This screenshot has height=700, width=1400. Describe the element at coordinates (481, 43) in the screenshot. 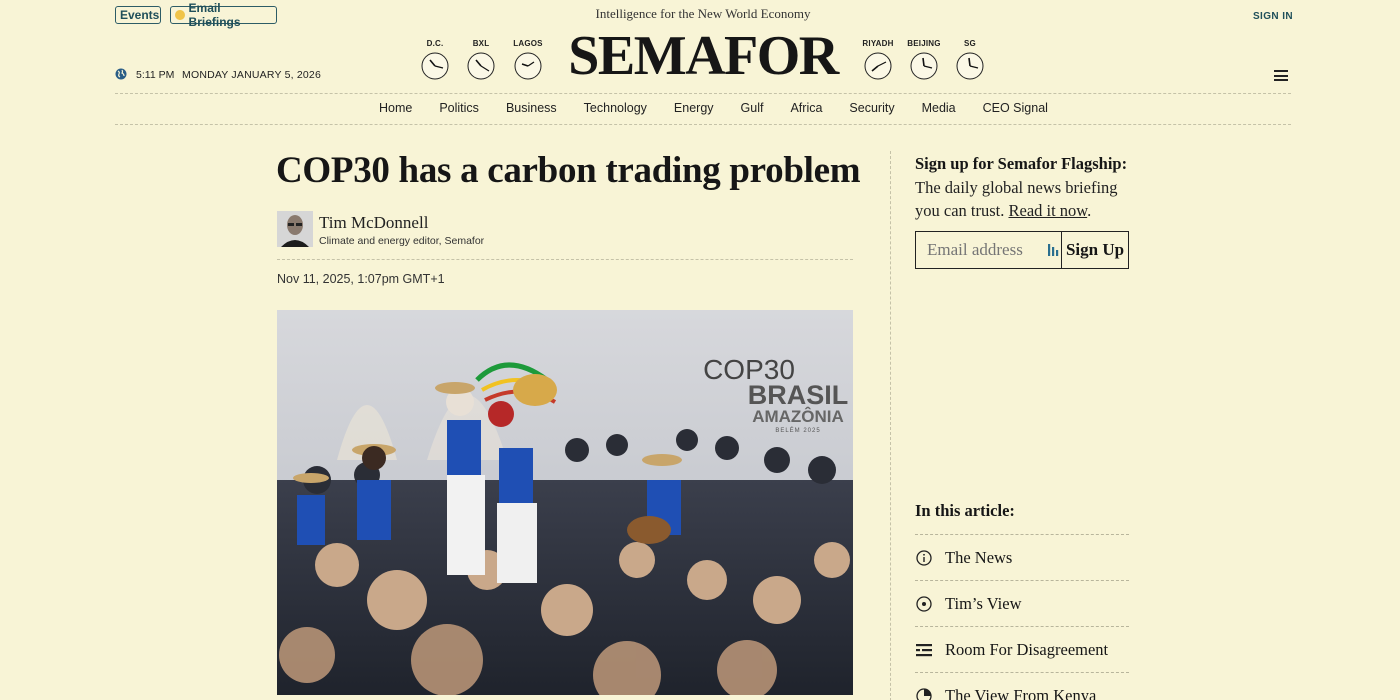

I see `clock-city: BXL` at that location.